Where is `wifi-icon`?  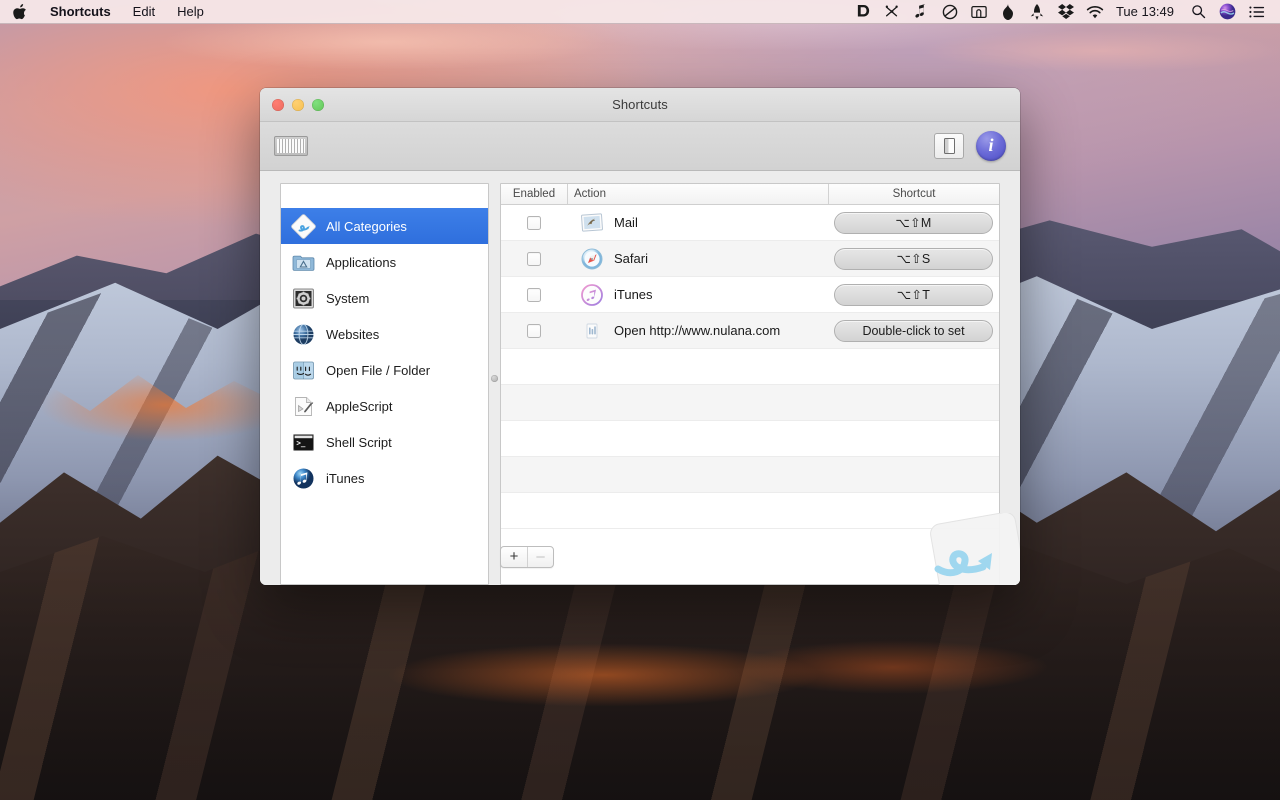
wifi-icon is located at coordinates (1095, 11).